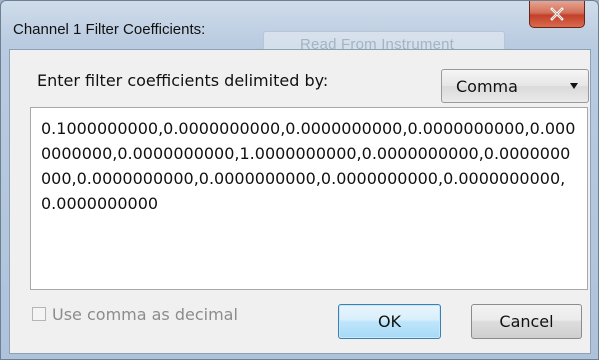  I want to click on ok-button: OK, so click(389, 321).